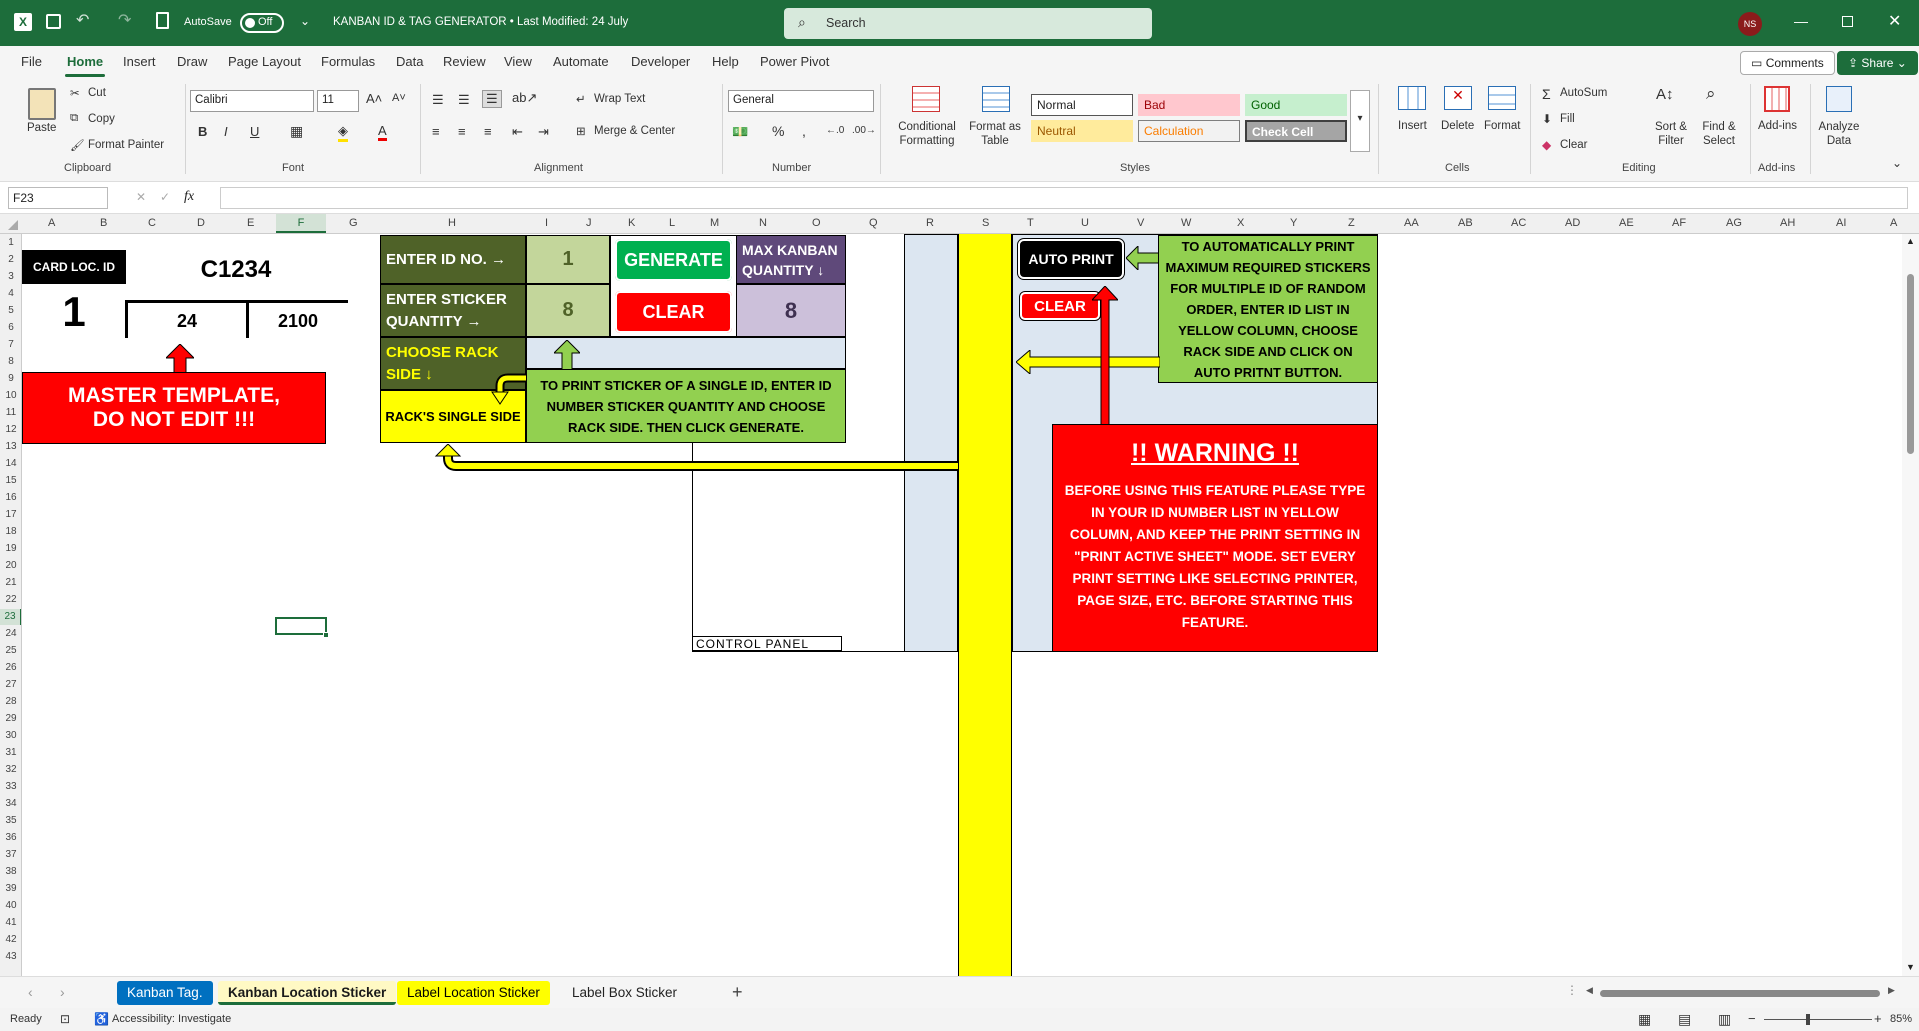 This screenshot has width=1919, height=1031. I want to click on customize-qat-icon: ⌄, so click(305, 21).